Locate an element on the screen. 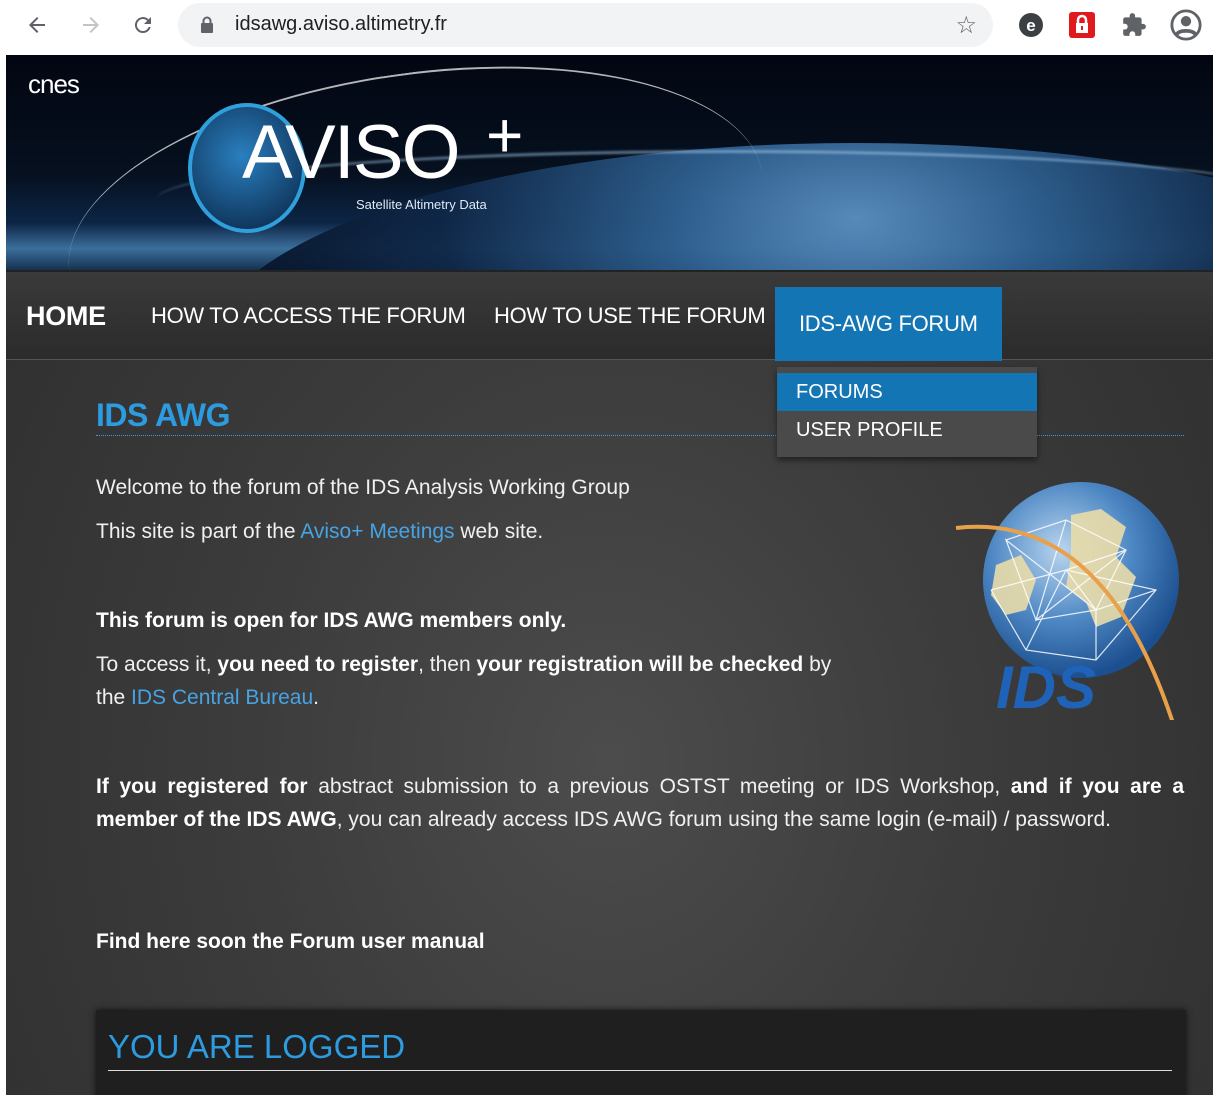 This screenshot has width=1213, height=1095. logged-box: YOU ARE LOGGED is located at coordinates (641, 1052).